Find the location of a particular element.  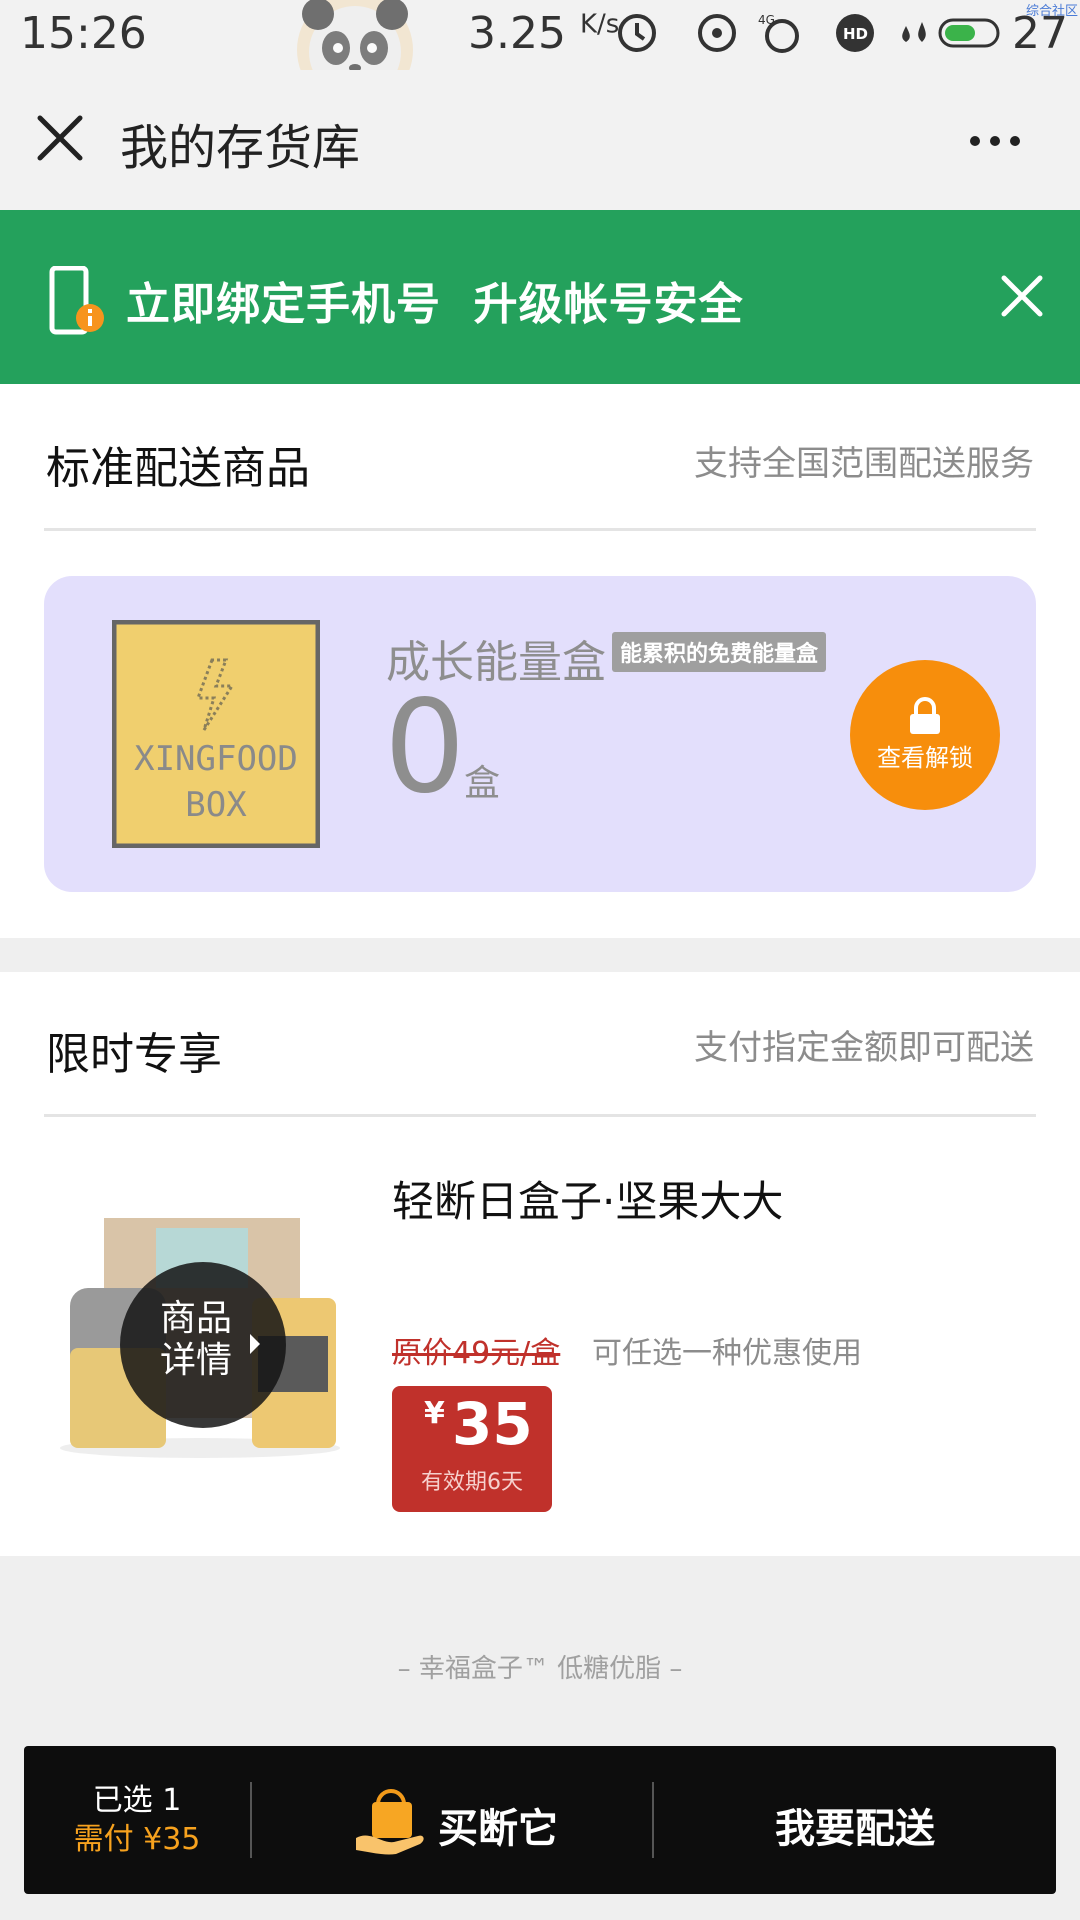

energy-box-unit: 盒 is located at coordinates (482, 783).